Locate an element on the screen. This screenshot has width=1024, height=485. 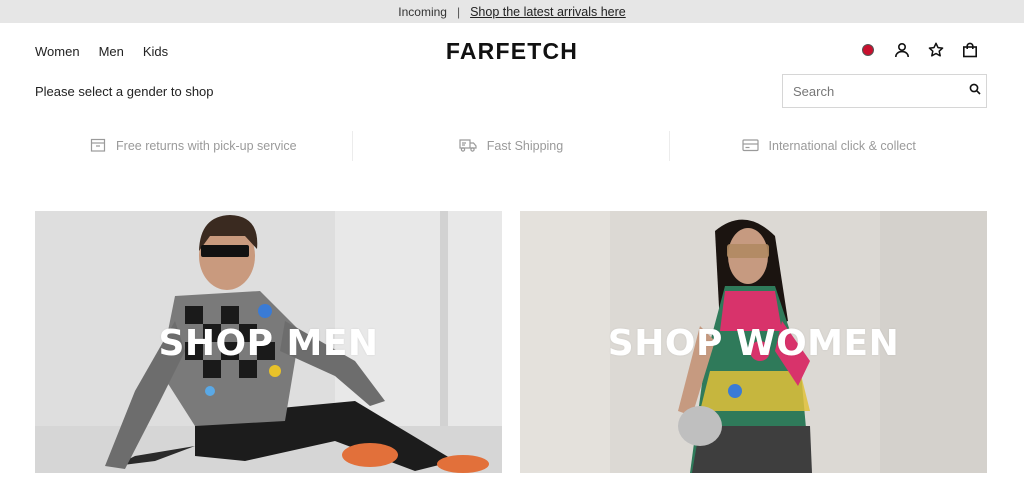
shop-men-label: SHOP MEN is located at coordinates (268, 343).